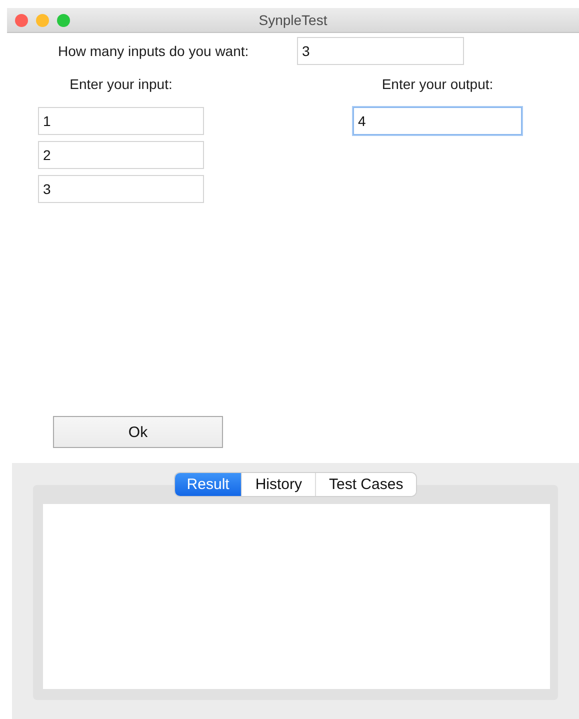  Describe the element at coordinates (121, 189) in the screenshot. I see `input-field: 3` at that location.